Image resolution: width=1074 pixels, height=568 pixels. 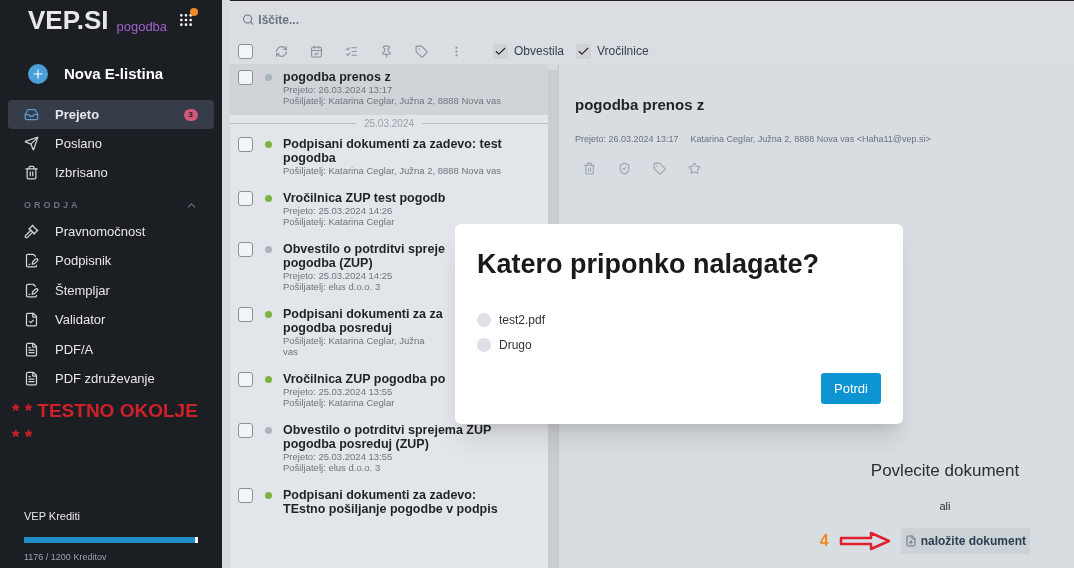 What do you see at coordinates (810, 139) in the screenshot?
I see `sender-address: Katarina Ceglar, Južna 2, 8888 Nova vas <Haha11@vep.si>` at bounding box center [810, 139].